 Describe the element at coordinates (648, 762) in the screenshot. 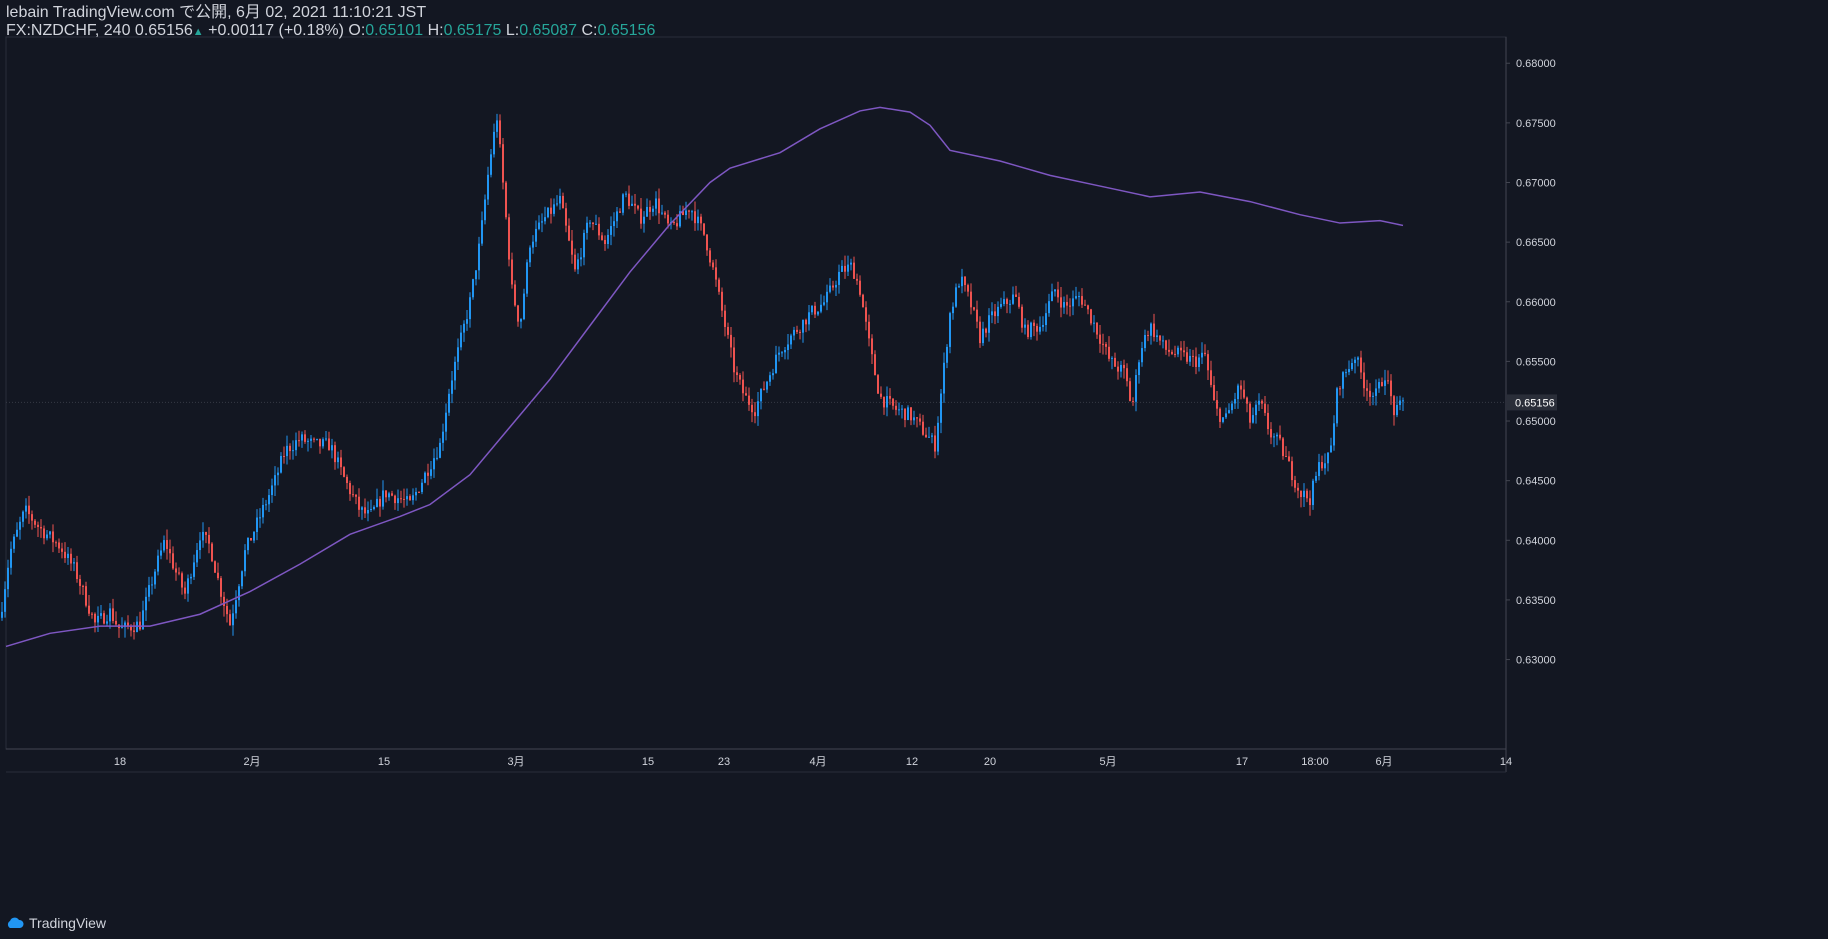

I see `time-tick-label: 15` at that location.